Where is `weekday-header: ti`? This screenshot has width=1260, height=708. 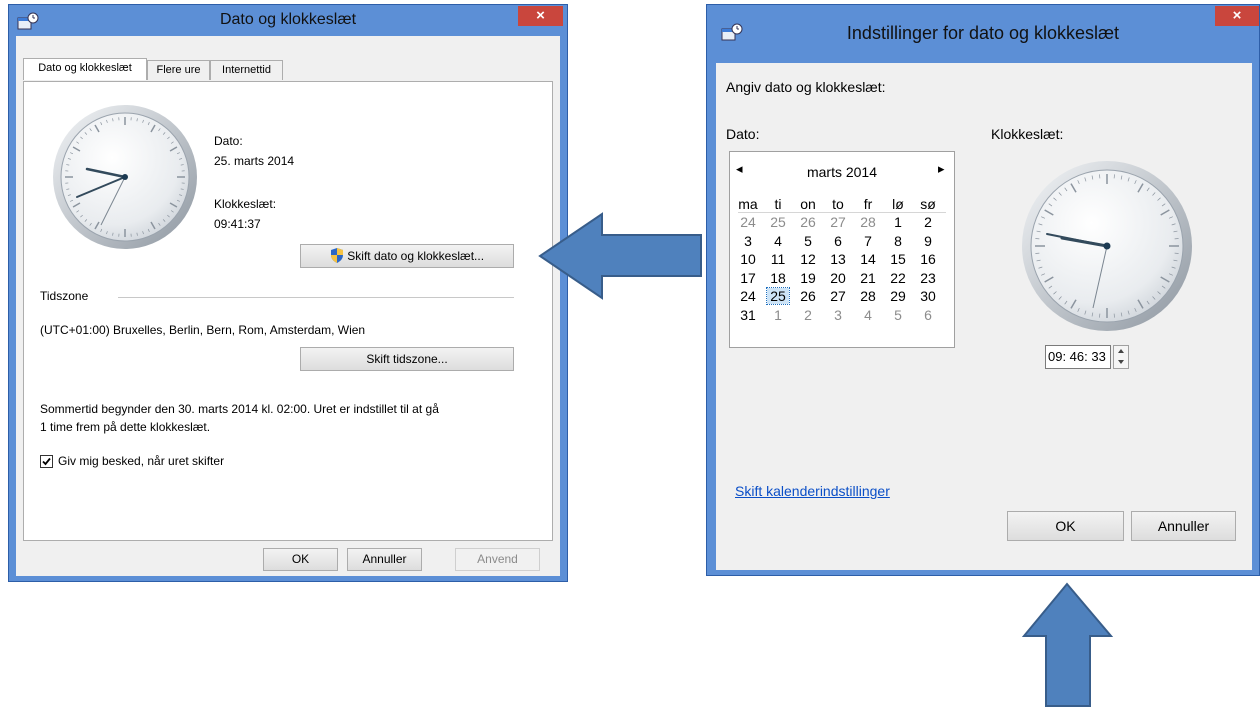 weekday-header: ti is located at coordinates (778, 204).